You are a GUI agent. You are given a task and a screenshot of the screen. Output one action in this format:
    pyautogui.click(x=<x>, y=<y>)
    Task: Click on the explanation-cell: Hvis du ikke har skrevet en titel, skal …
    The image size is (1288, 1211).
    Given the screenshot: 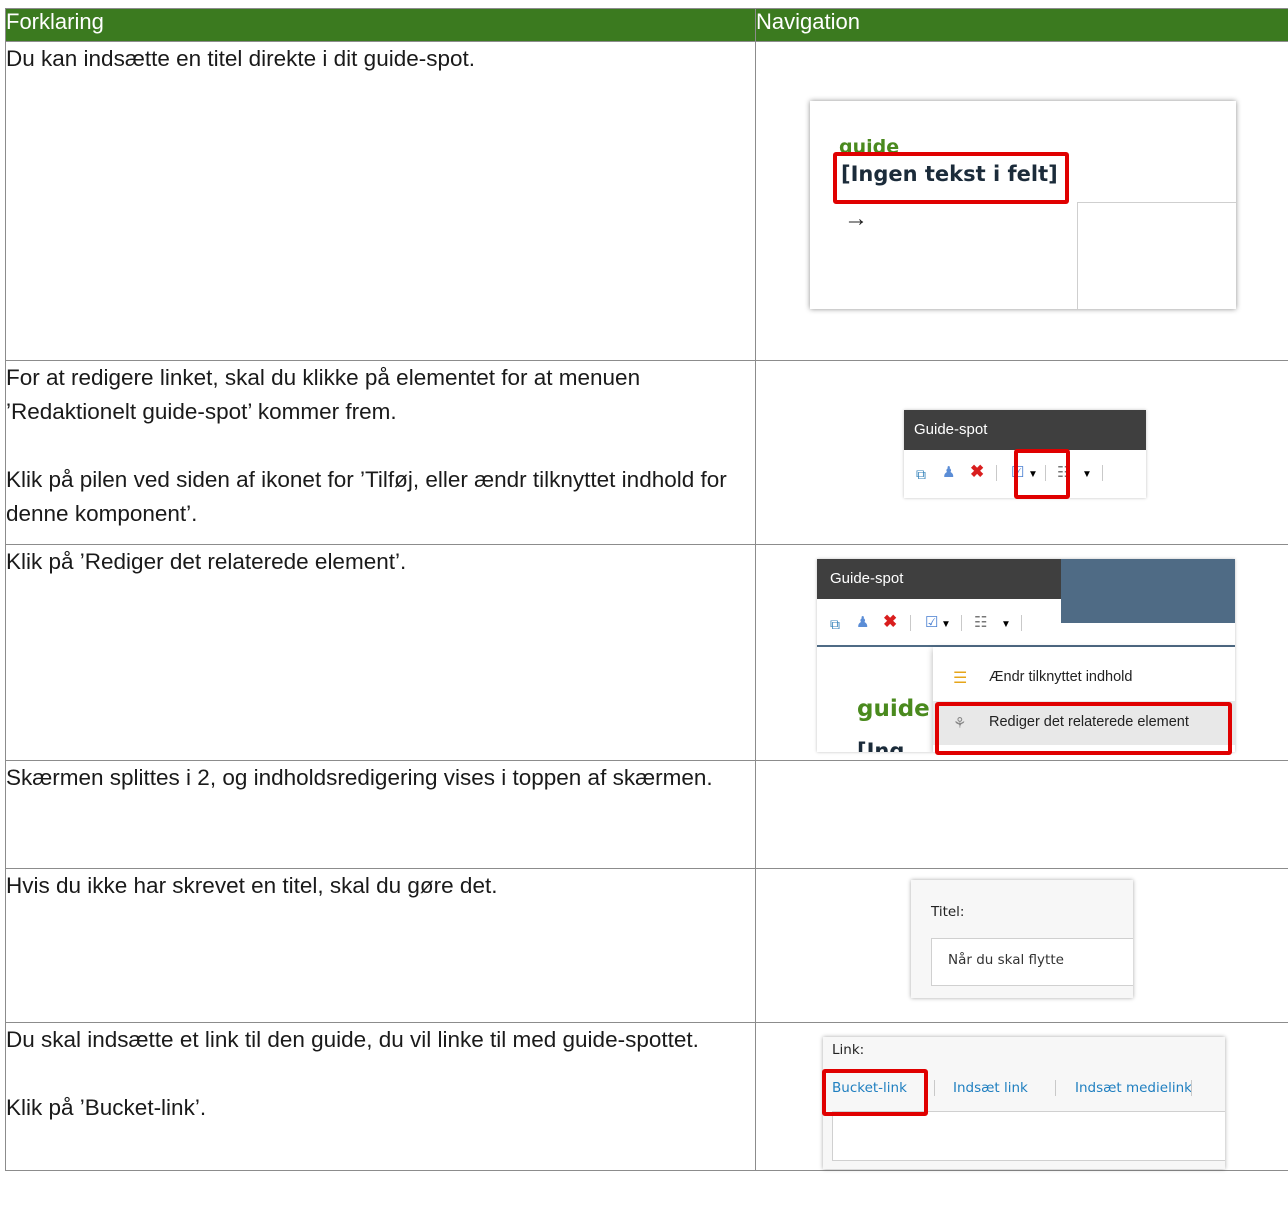 What is the action you would take?
    pyautogui.click(x=380, y=945)
    